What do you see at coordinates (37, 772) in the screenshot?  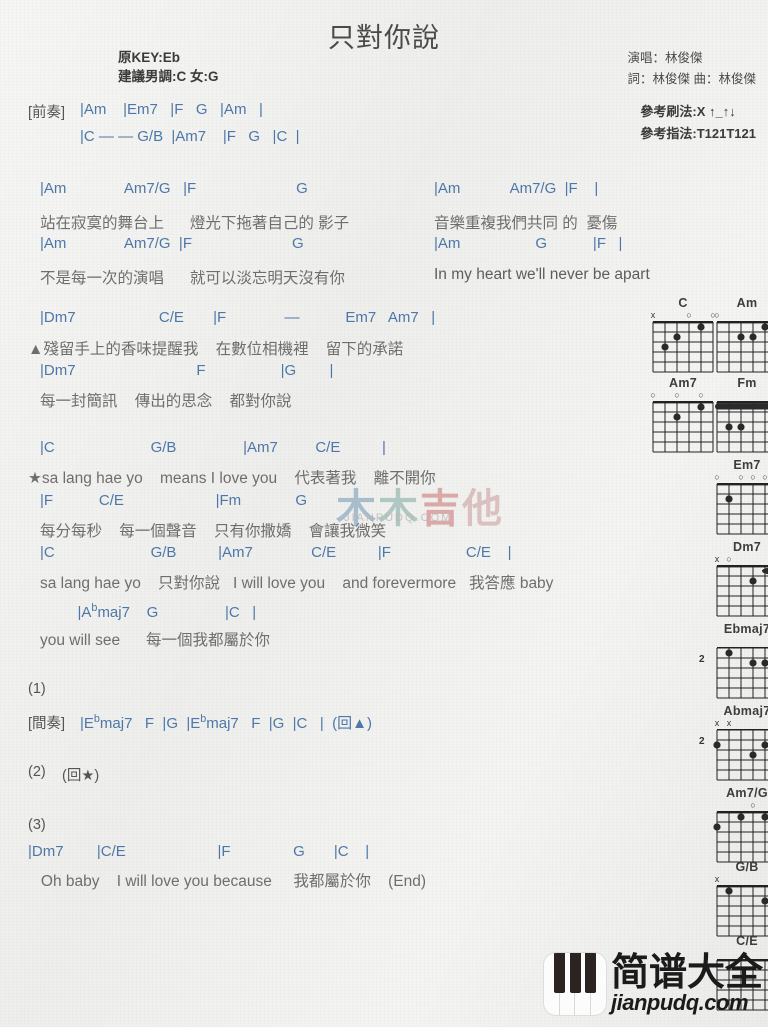 I see `ending2-number: (2)` at bounding box center [37, 772].